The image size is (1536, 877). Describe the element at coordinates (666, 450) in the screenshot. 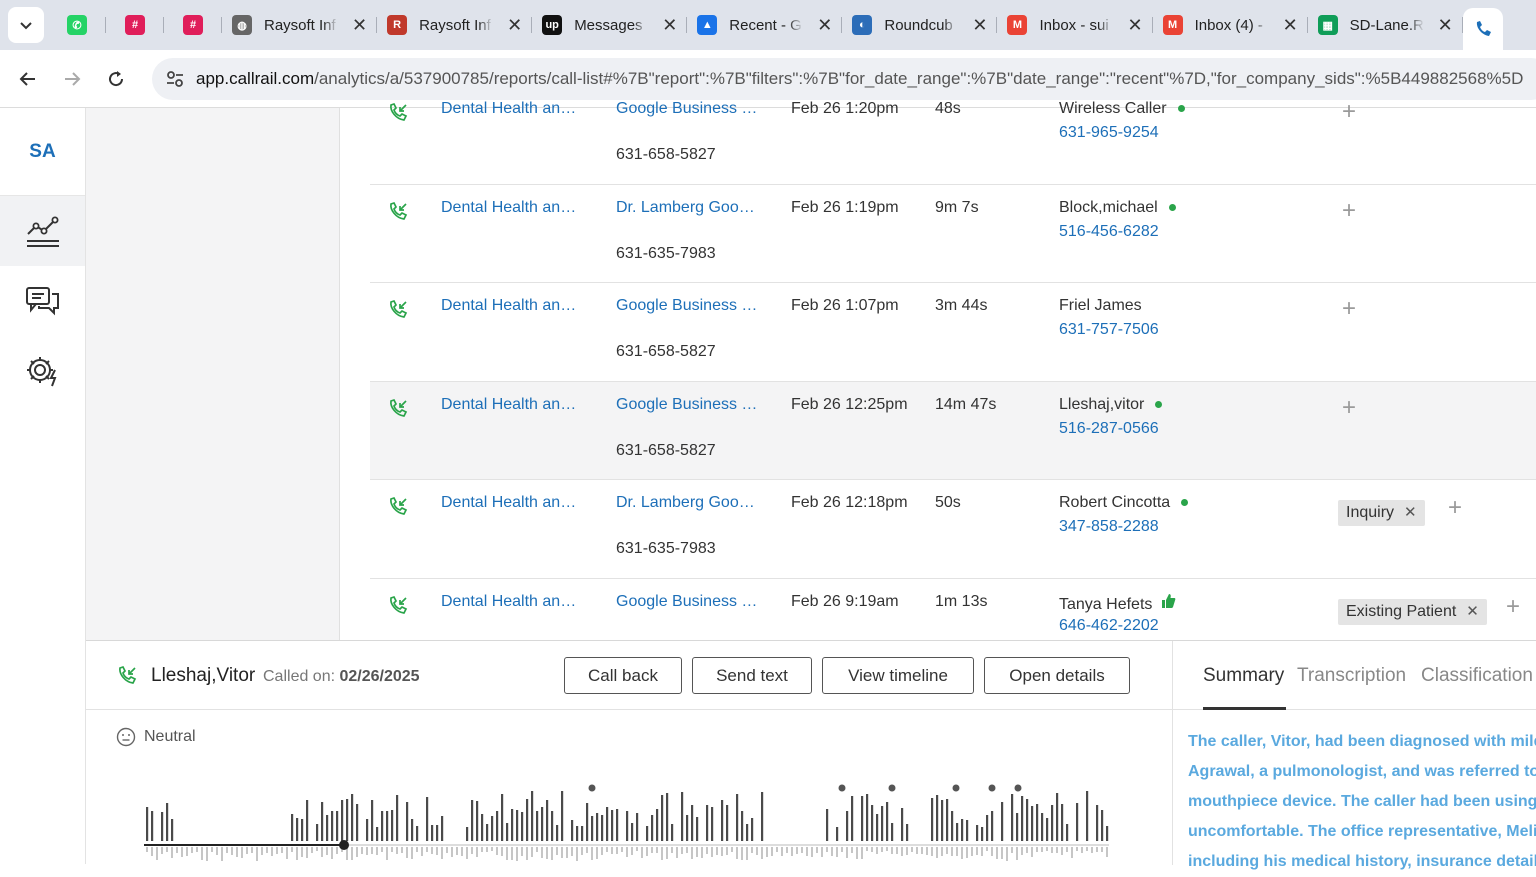

I see `tracking-number: 631-658-5827` at that location.